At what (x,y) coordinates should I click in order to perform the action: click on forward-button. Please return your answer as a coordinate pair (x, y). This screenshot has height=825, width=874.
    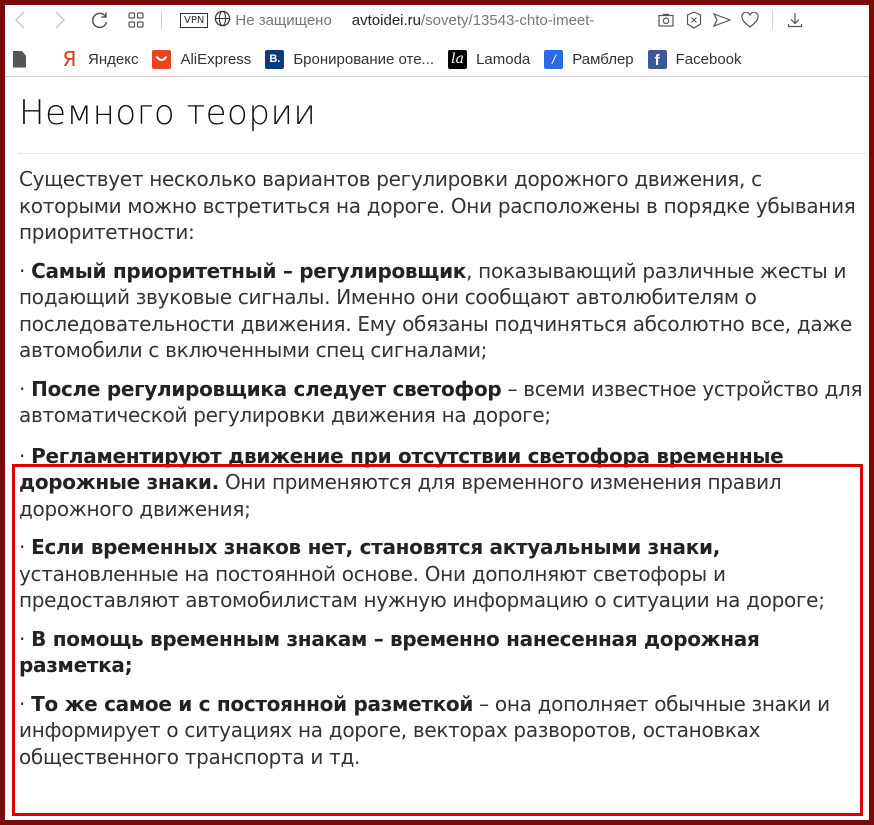
    Looking at the image, I should click on (60, 20).